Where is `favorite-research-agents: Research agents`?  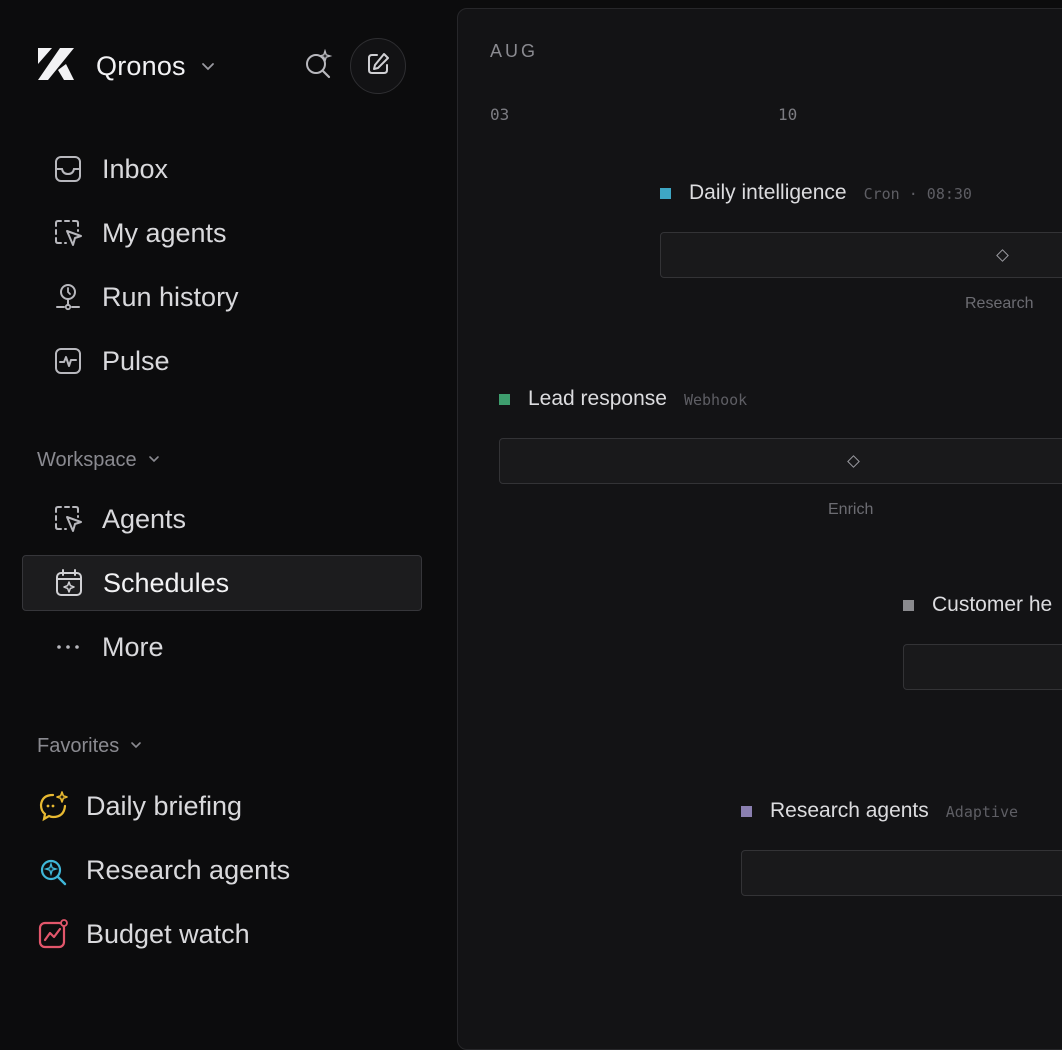
favorite-research-agents: Research agents is located at coordinates (163, 870).